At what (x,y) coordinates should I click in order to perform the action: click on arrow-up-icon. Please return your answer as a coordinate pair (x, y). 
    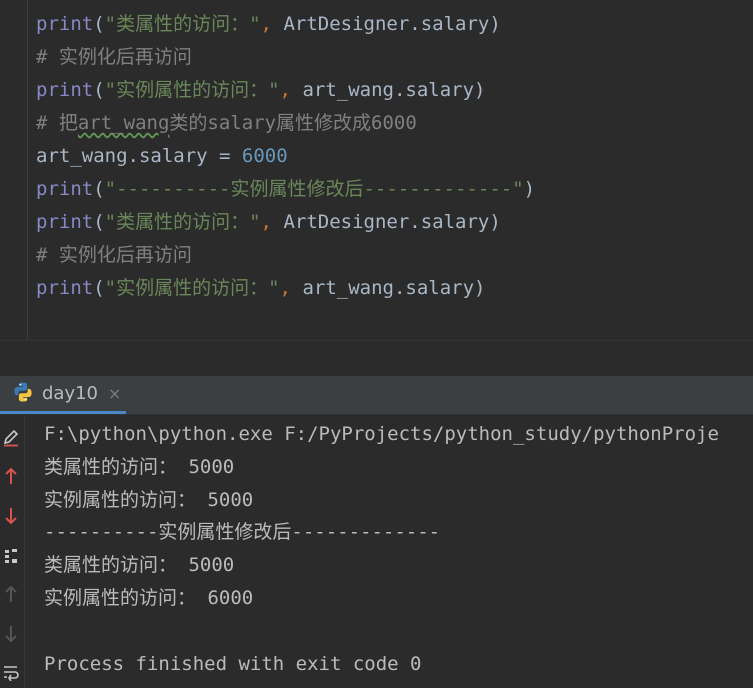
    Looking at the image, I should click on (11, 476).